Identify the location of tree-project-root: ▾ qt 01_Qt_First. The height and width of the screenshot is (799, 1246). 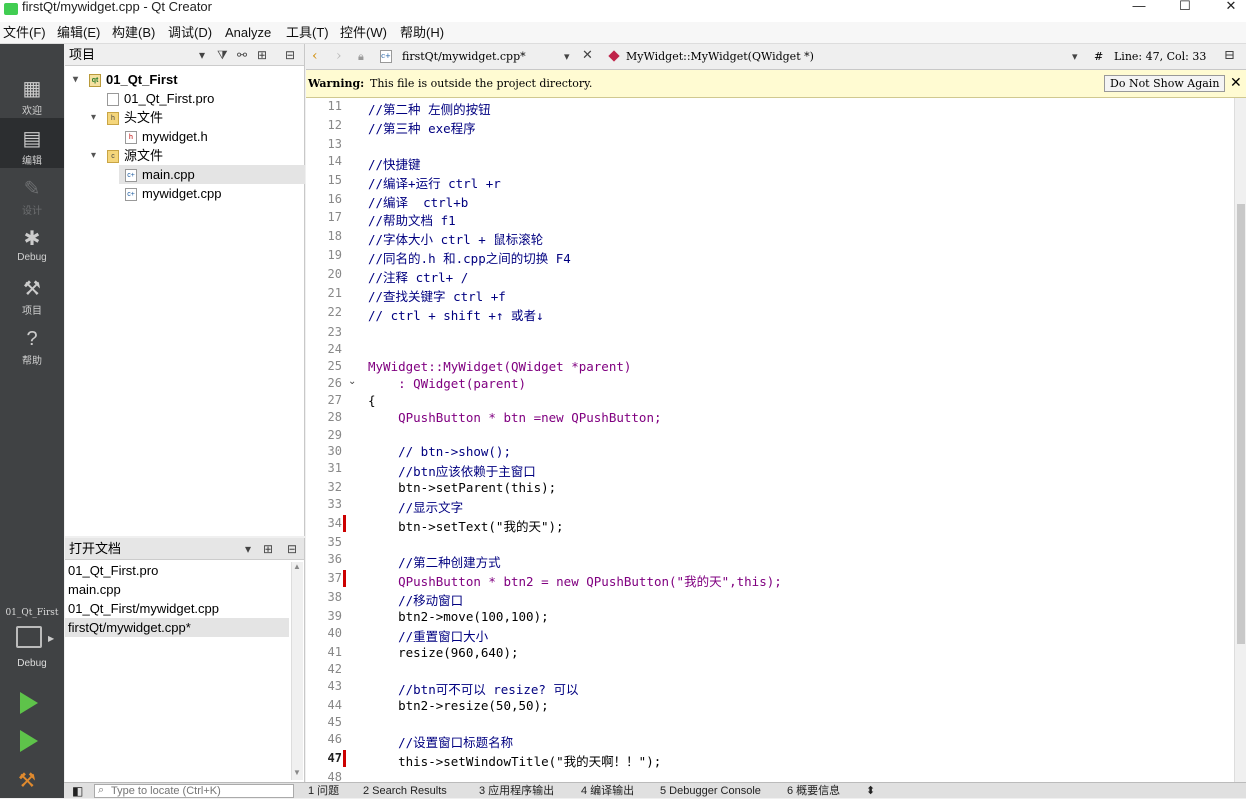
(125, 79).